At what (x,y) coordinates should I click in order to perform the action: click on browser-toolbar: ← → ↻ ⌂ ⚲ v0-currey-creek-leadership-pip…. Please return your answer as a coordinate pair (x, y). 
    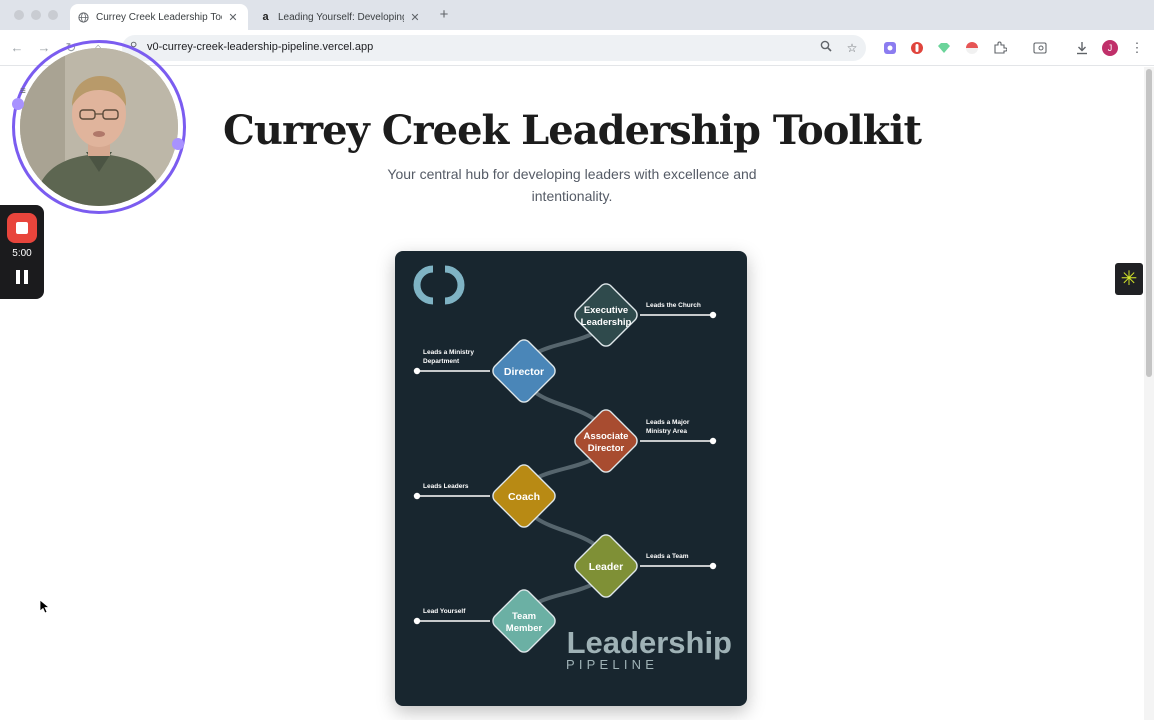
    Looking at the image, I should click on (577, 48).